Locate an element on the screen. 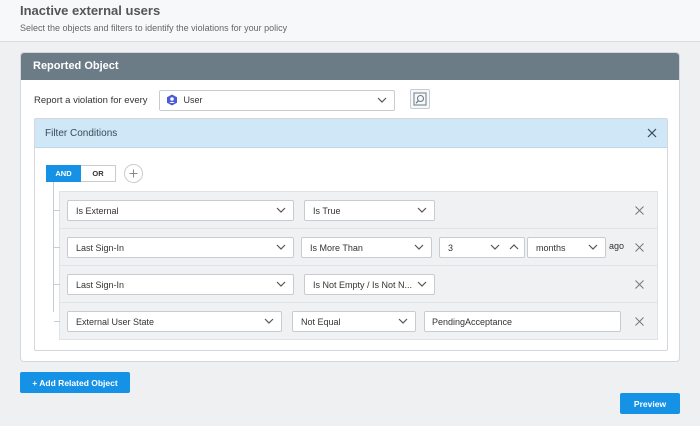 This screenshot has height=426, width=700. and-toggle: AND is located at coordinates (63, 173).